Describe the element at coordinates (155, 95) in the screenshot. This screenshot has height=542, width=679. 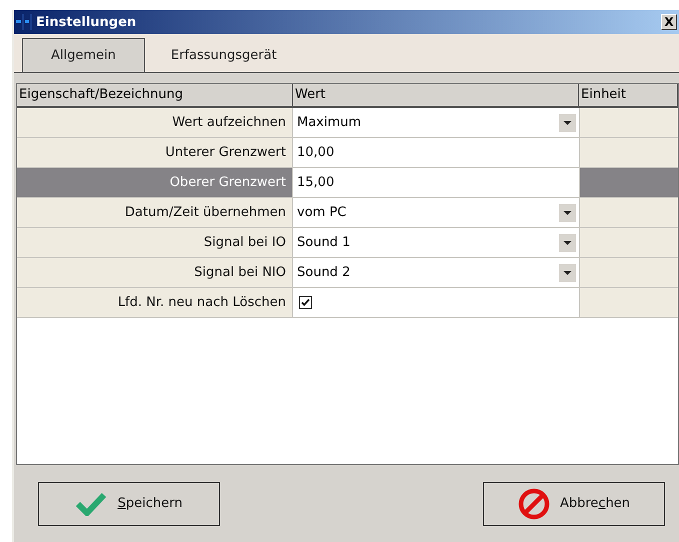
I see `column-header: Eigenschaft/Bezeichnung` at that location.